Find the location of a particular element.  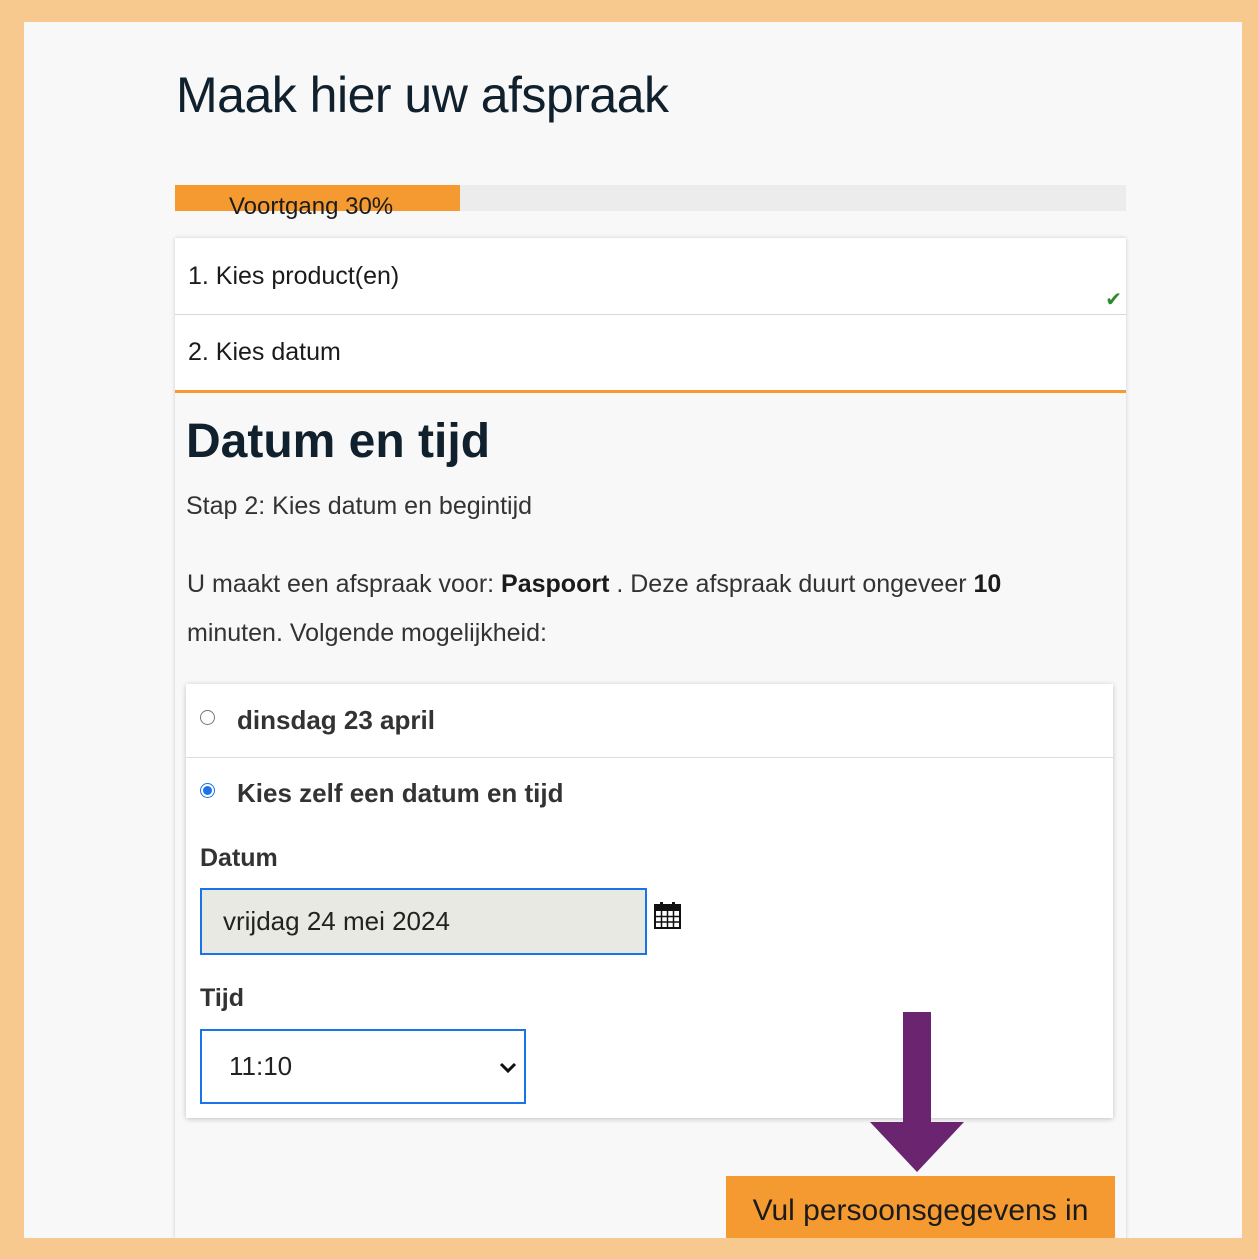

section-title: Datum en tijd is located at coordinates (338, 441).